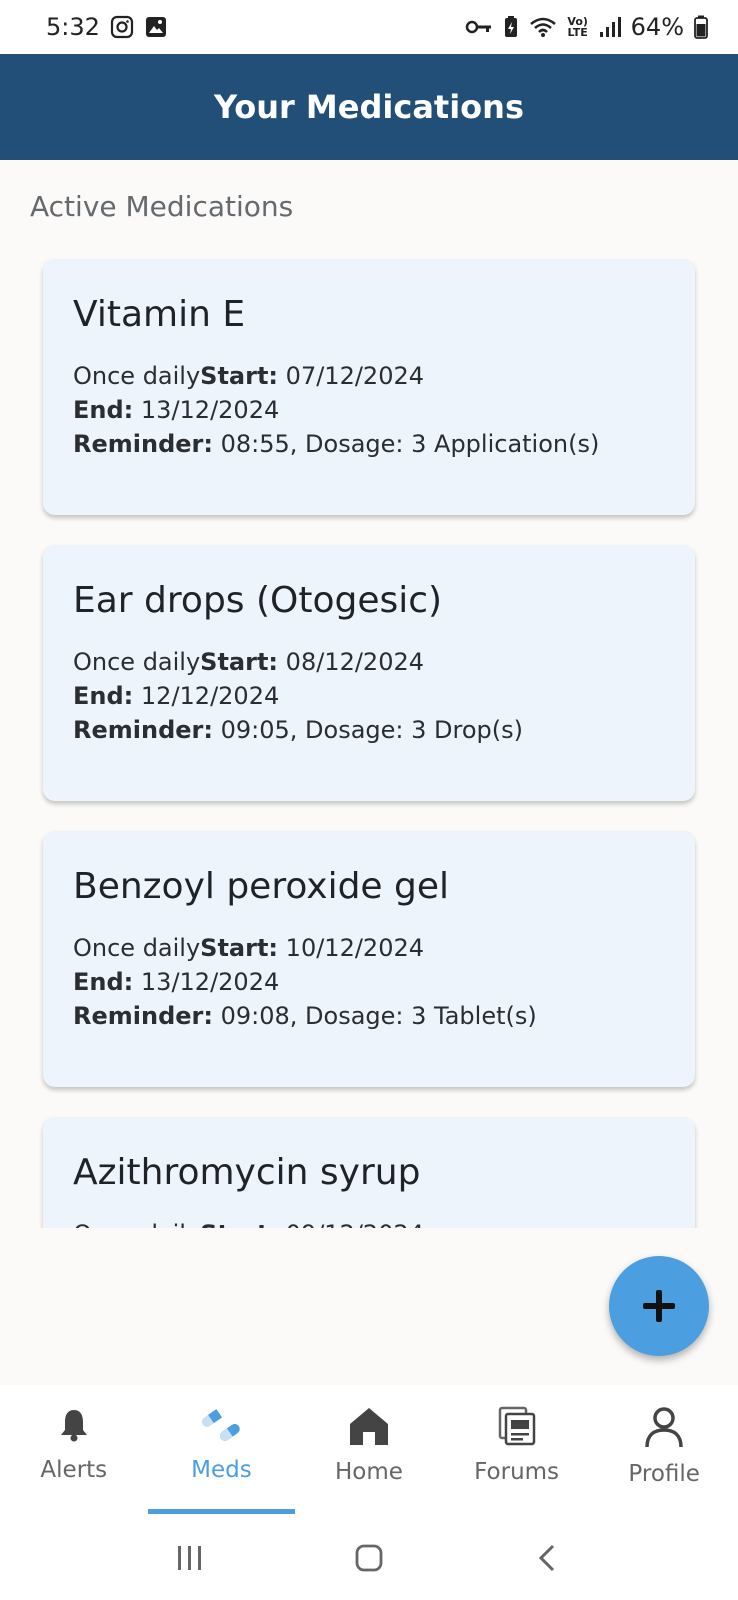  I want to click on app-bar: Your Medications, so click(369, 107).